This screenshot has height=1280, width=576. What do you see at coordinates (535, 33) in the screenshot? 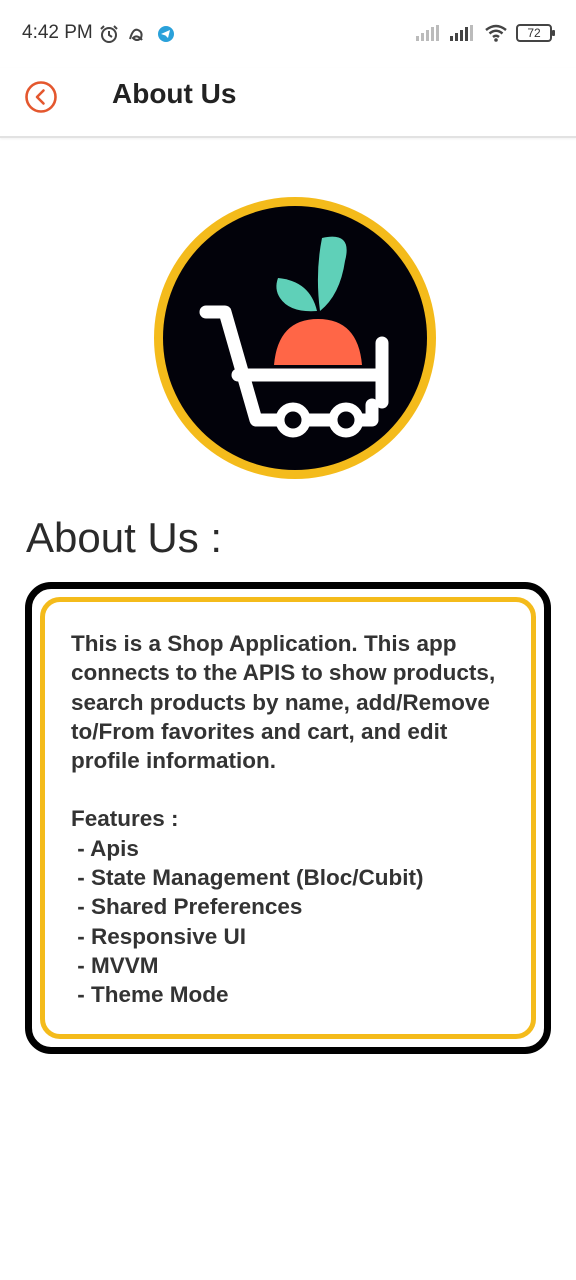
I see `battery-icon: 72` at bounding box center [535, 33].